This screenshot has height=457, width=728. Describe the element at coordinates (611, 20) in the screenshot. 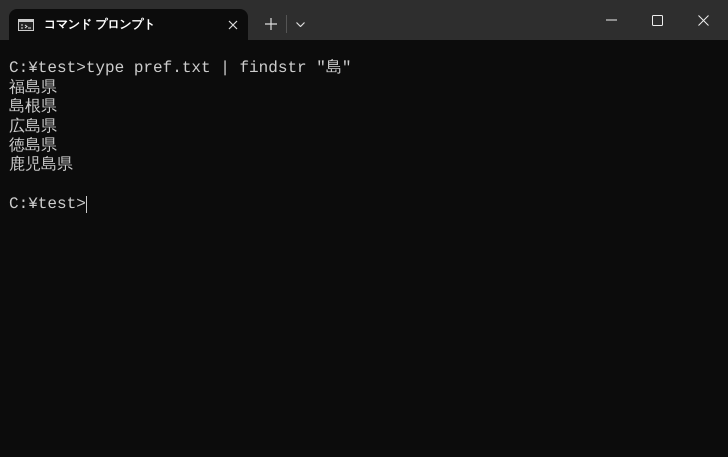

I see `minimize-icon` at that location.